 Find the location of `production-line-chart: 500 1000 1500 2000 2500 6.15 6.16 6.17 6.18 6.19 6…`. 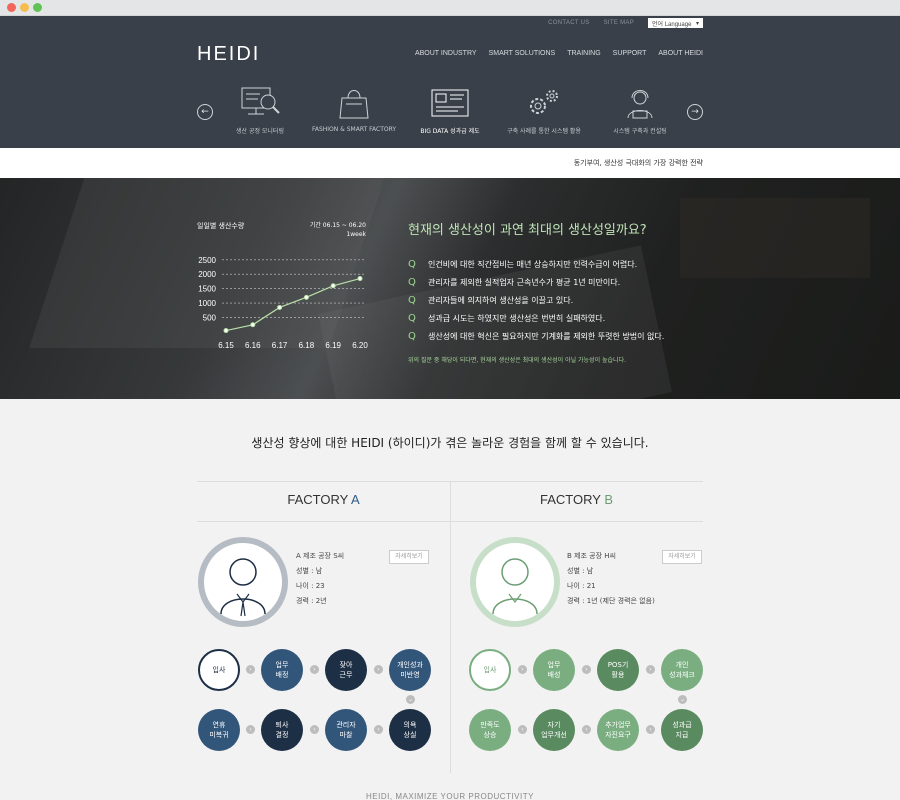

production-line-chart: 500 1000 1500 2000 2500 6.15 6.16 6.17 6.18 6.19 6… is located at coordinates (283, 303).